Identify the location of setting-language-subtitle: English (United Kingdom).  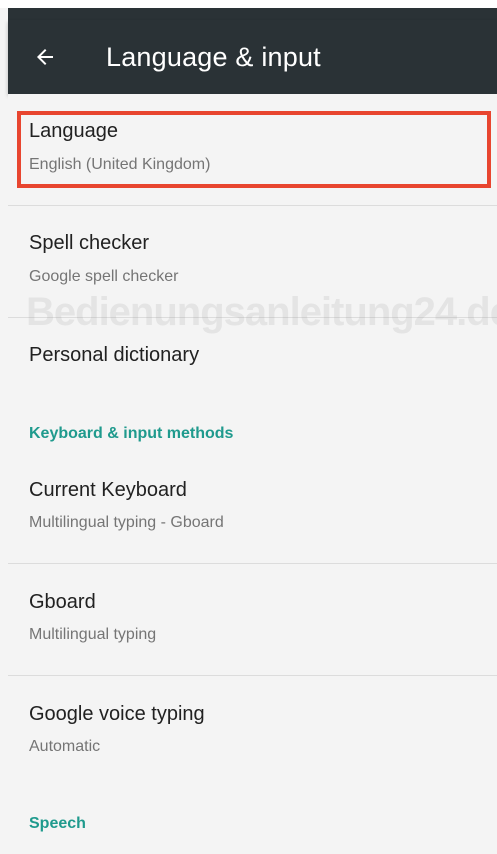
(120, 164).